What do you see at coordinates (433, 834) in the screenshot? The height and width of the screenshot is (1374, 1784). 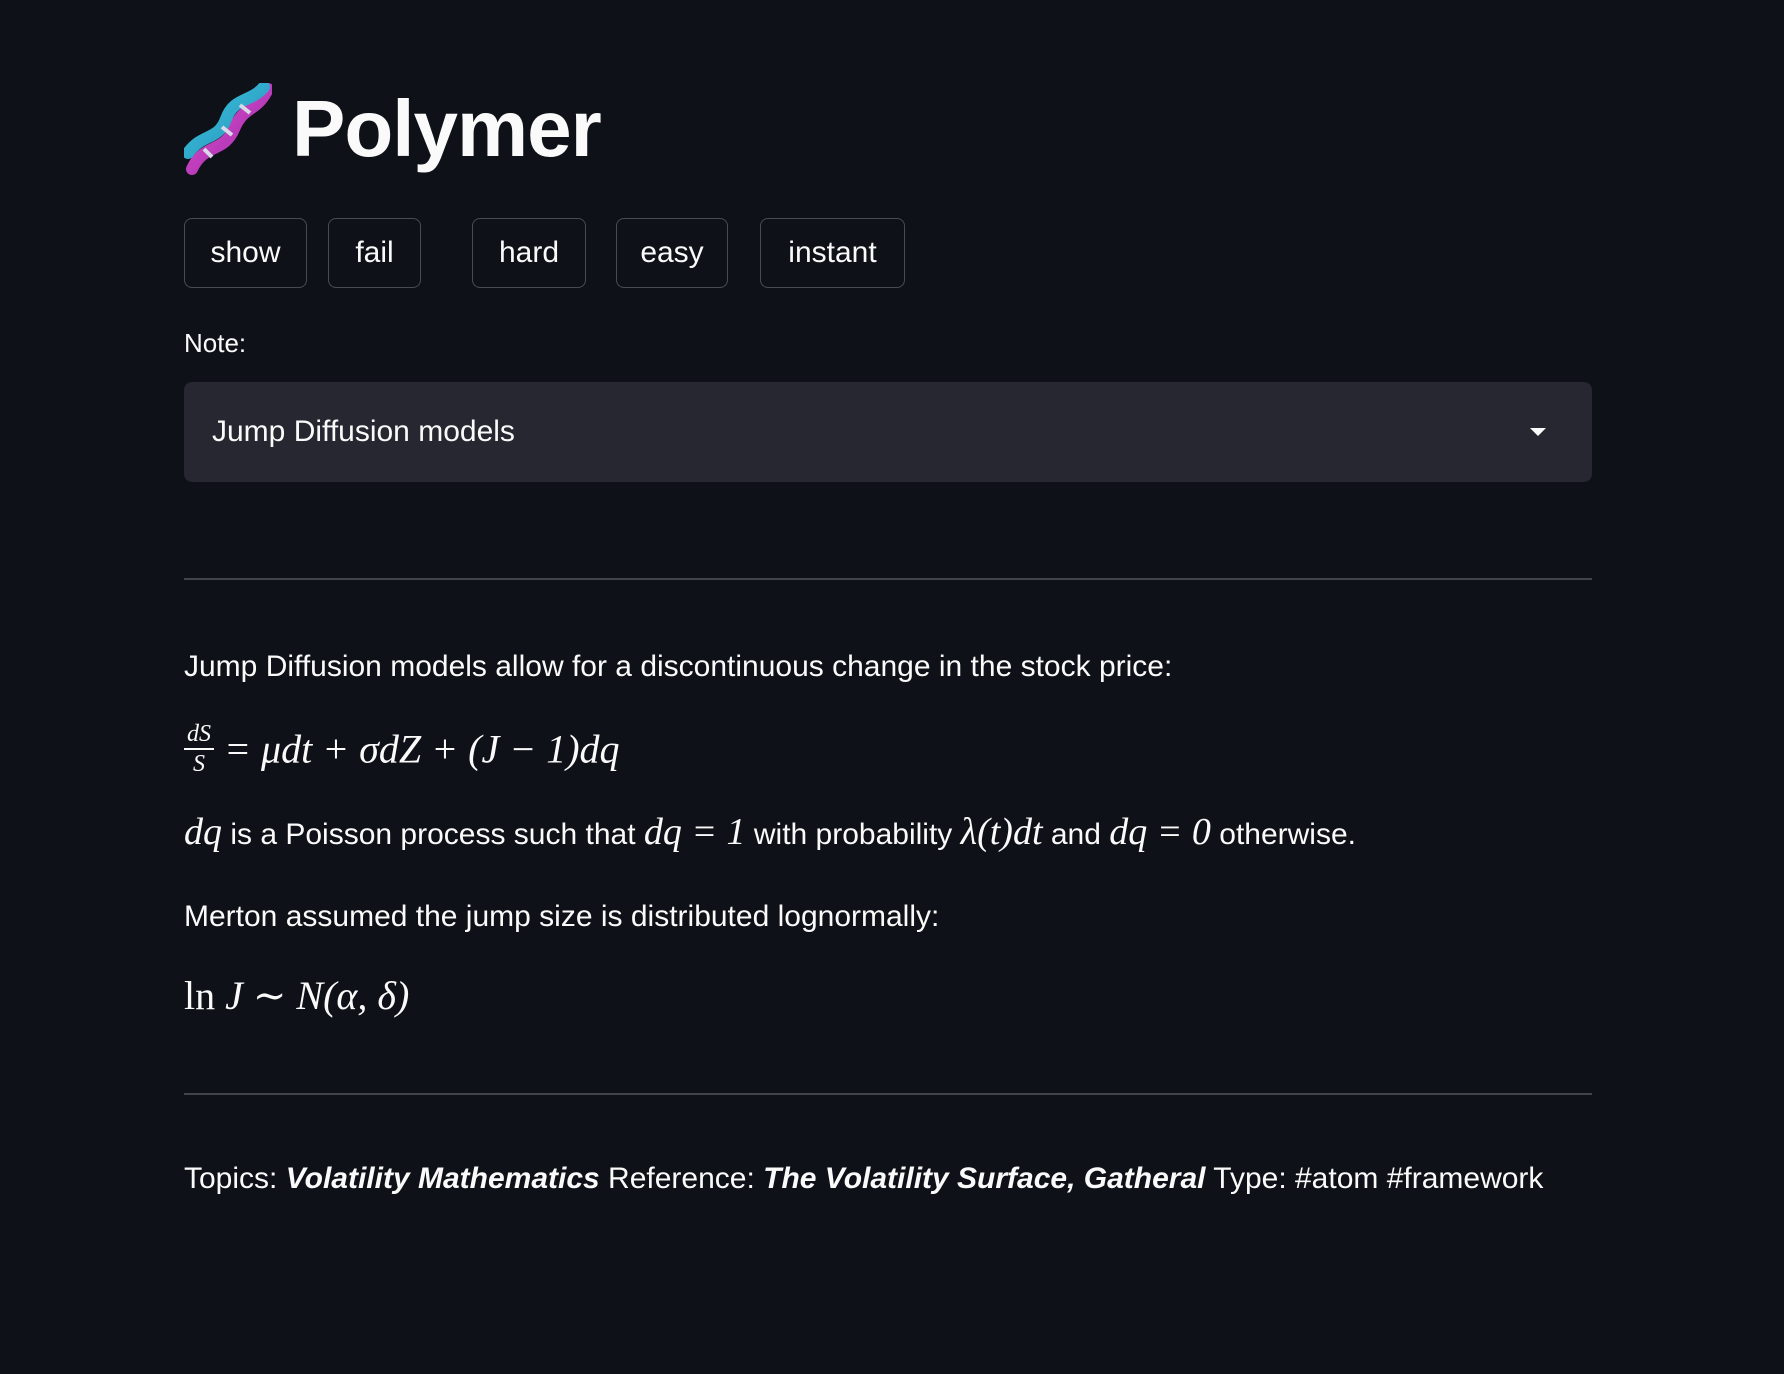 I see `poisson-text-part1: is a Poisson process such that` at bounding box center [433, 834].